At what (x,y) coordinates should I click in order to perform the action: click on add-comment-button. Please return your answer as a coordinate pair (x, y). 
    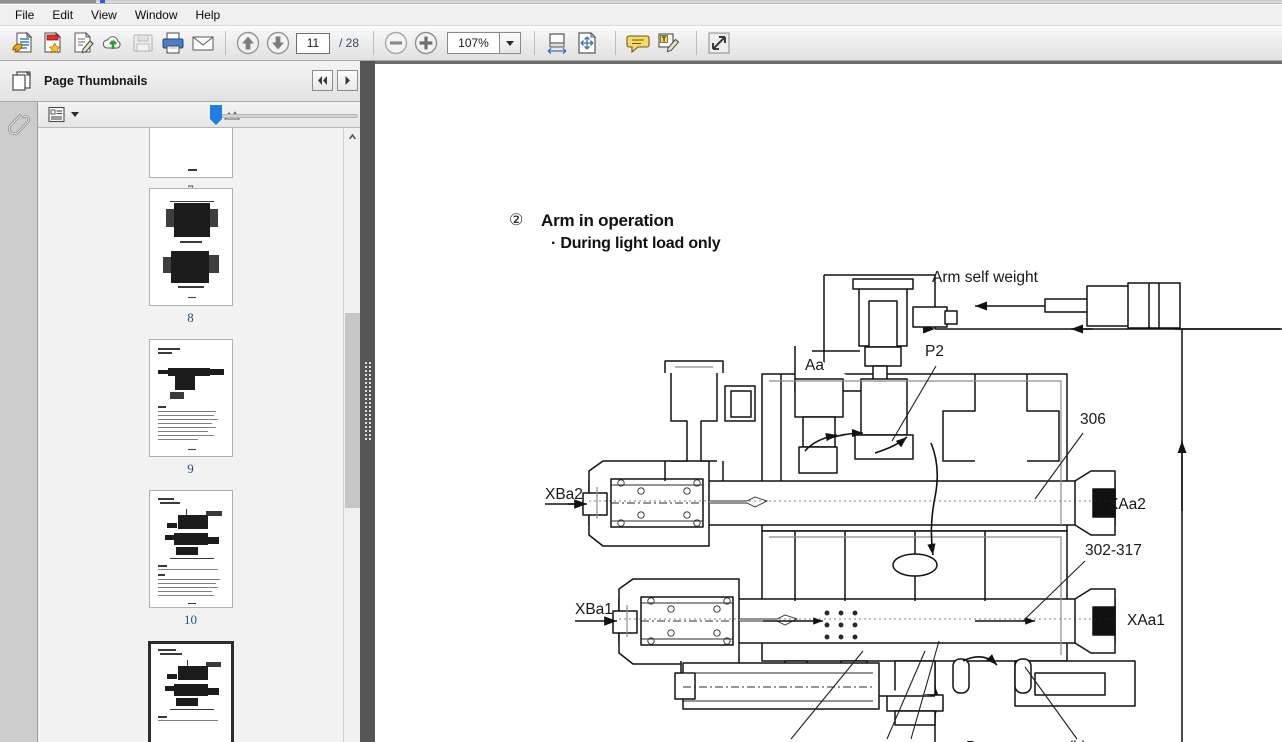
    Looking at the image, I should click on (638, 43).